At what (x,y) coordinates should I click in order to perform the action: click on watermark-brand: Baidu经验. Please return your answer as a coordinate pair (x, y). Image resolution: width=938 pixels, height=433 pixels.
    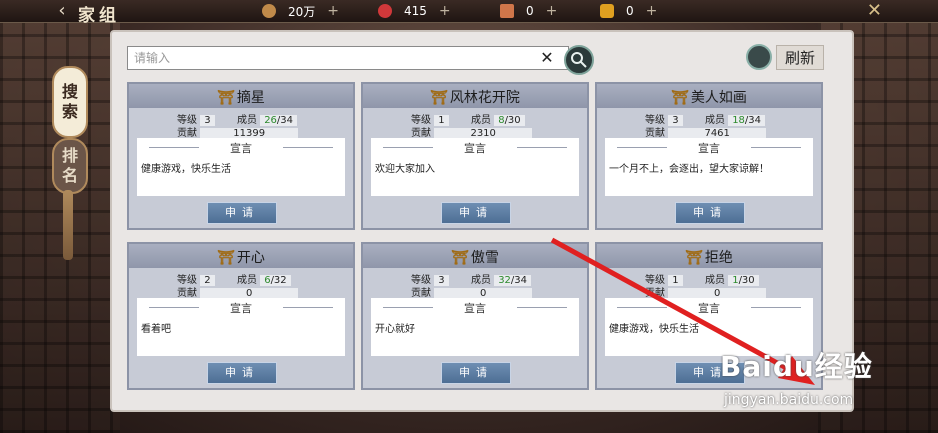
    Looking at the image, I should click on (796, 366).